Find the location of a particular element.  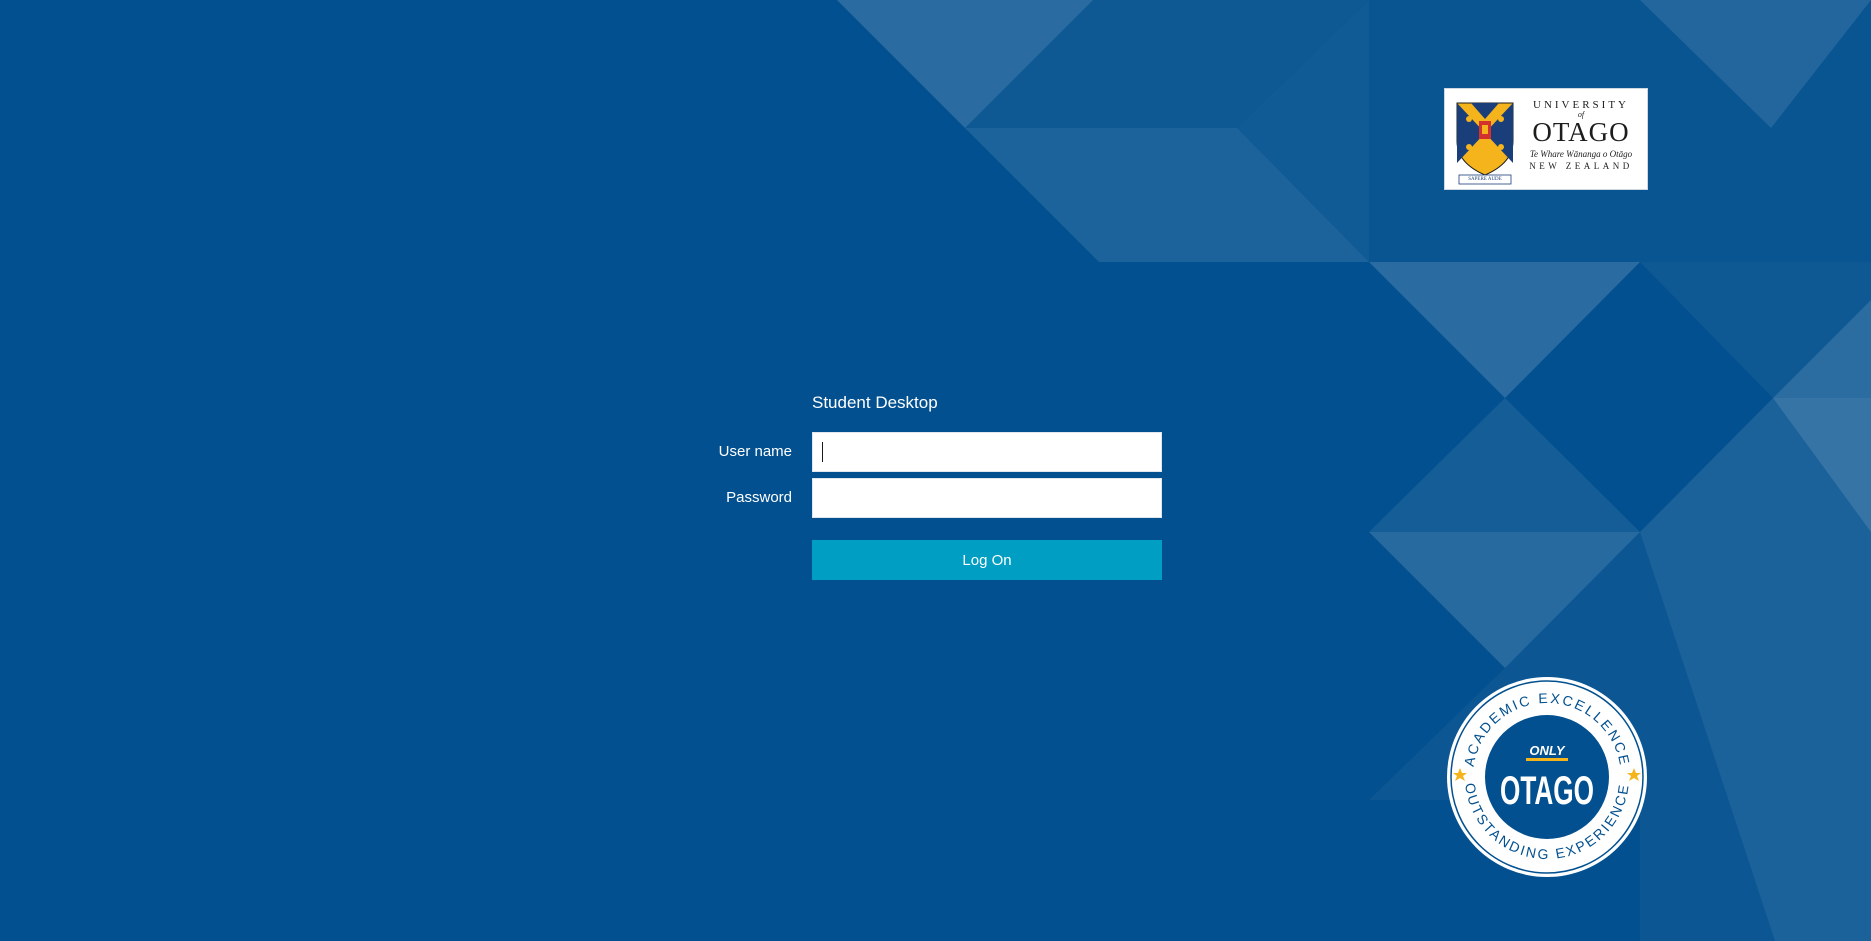

university-otago-text: OTAGO is located at coordinates (1581, 132).